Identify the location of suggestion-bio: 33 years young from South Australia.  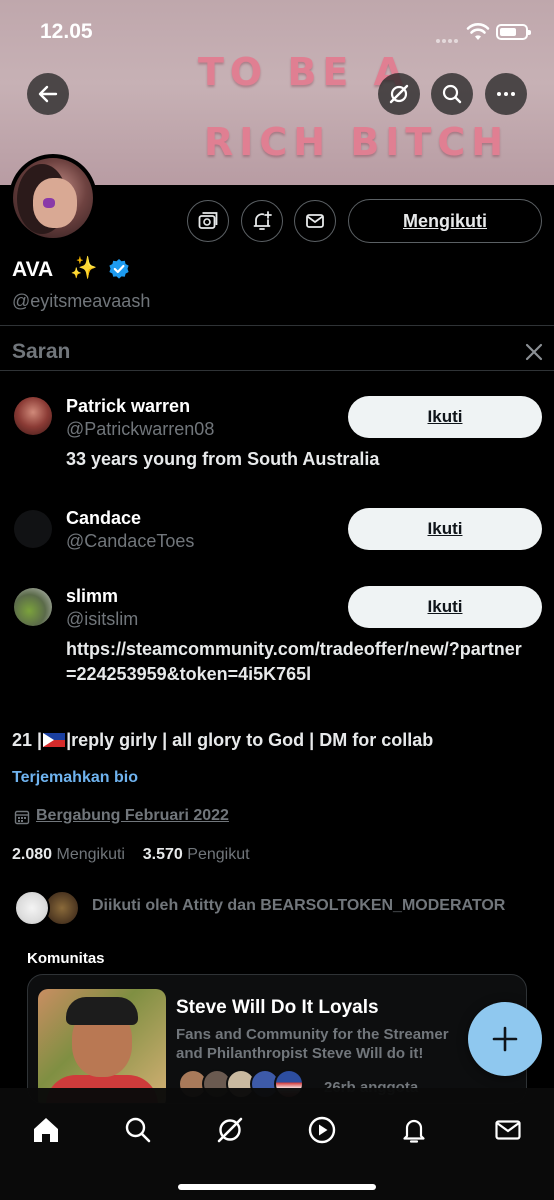
(223, 459).